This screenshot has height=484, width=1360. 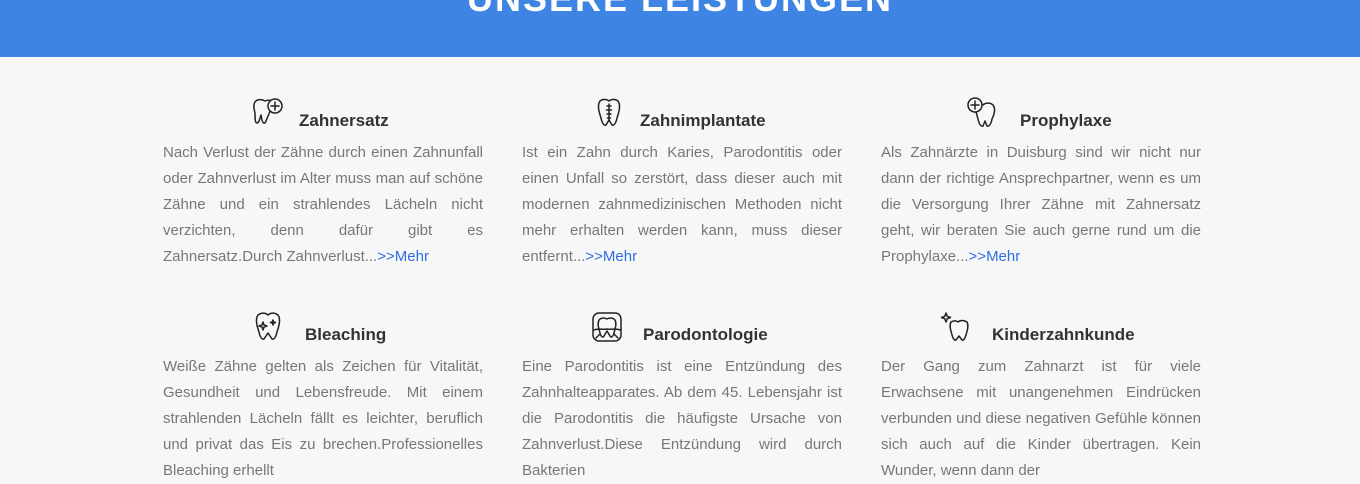 I want to click on card-header: Bleaching, so click(x=323, y=330).